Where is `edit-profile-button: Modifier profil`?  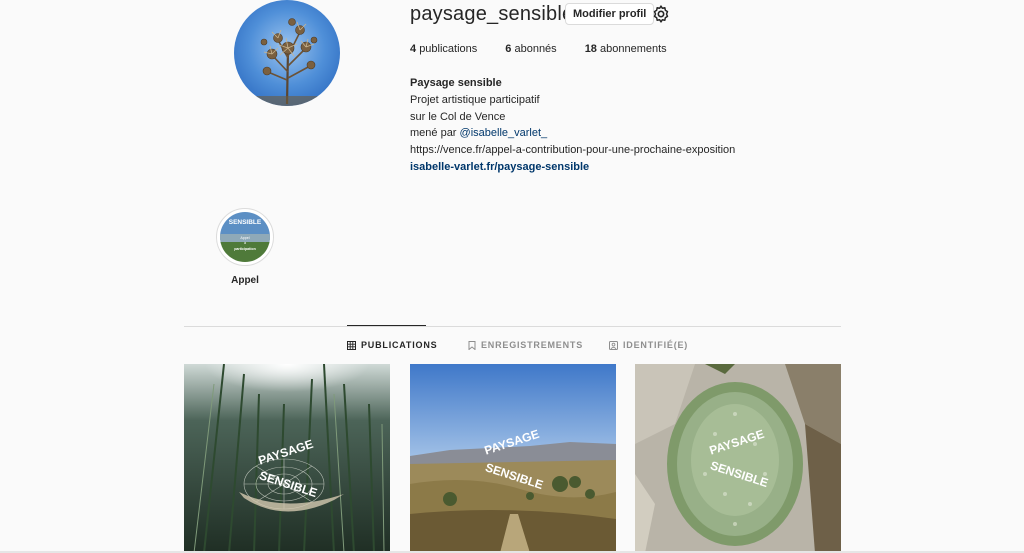
edit-profile-button: Modifier profil is located at coordinates (610, 14).